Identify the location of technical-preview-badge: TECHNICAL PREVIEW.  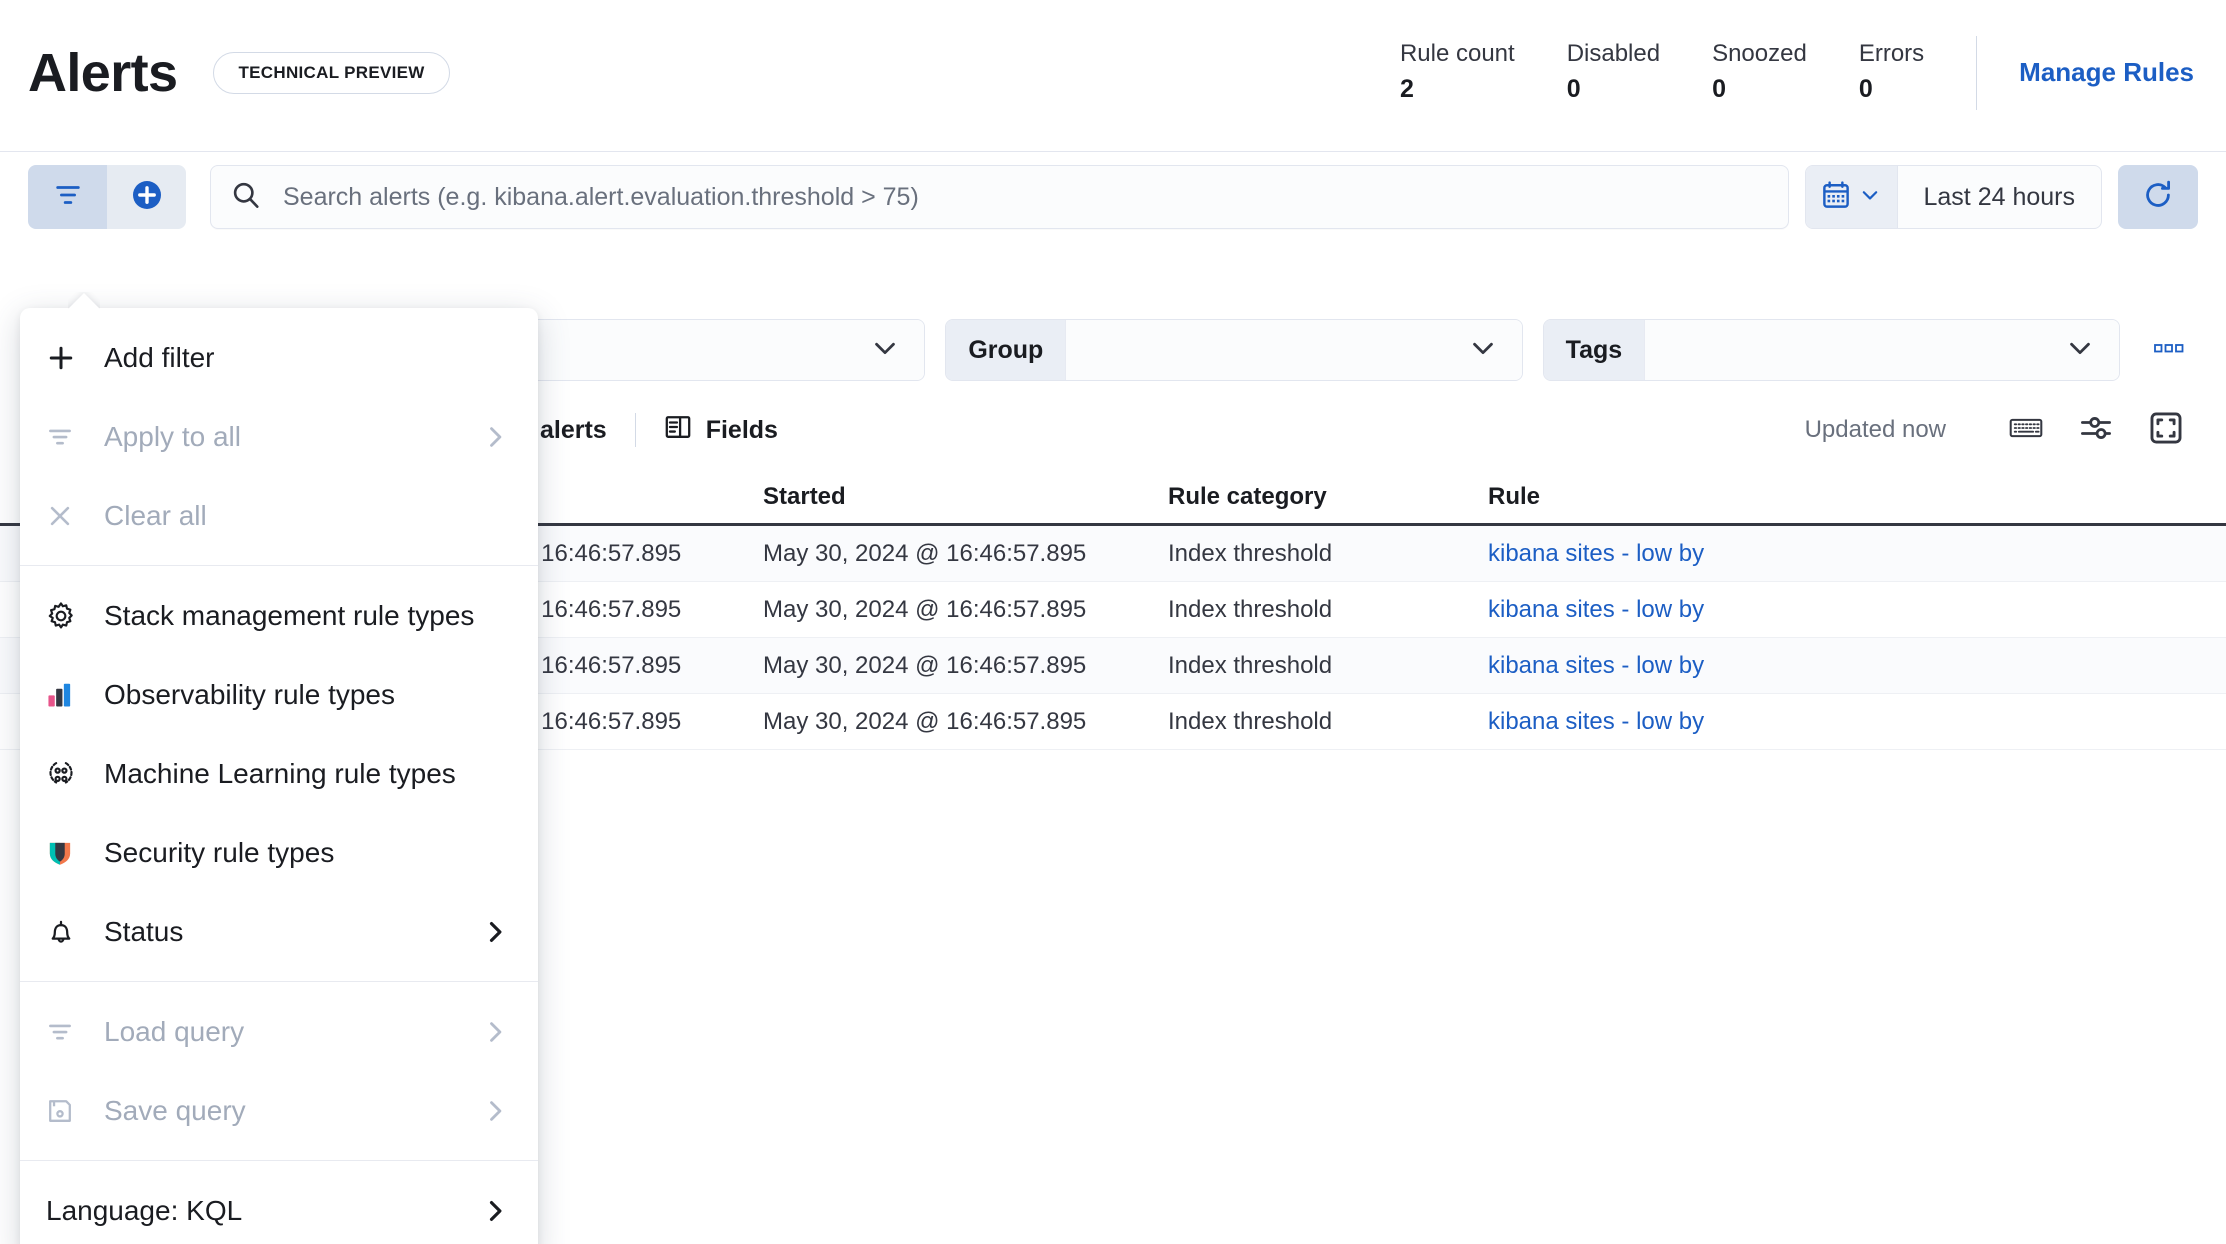
(331, 72).